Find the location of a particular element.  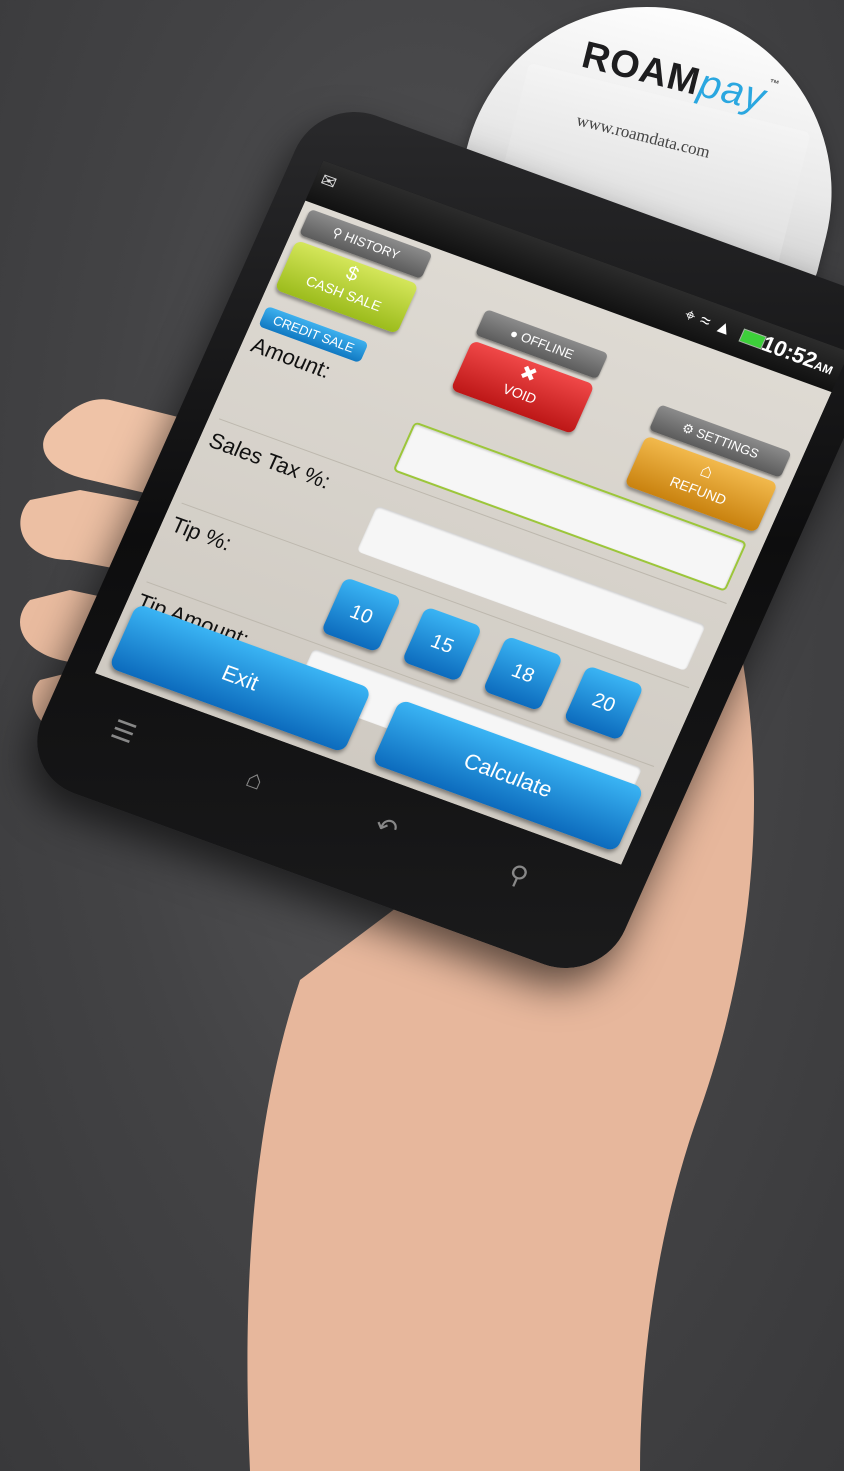

status-icons: ⌖≈▲ is located at coordinates (712, 323).